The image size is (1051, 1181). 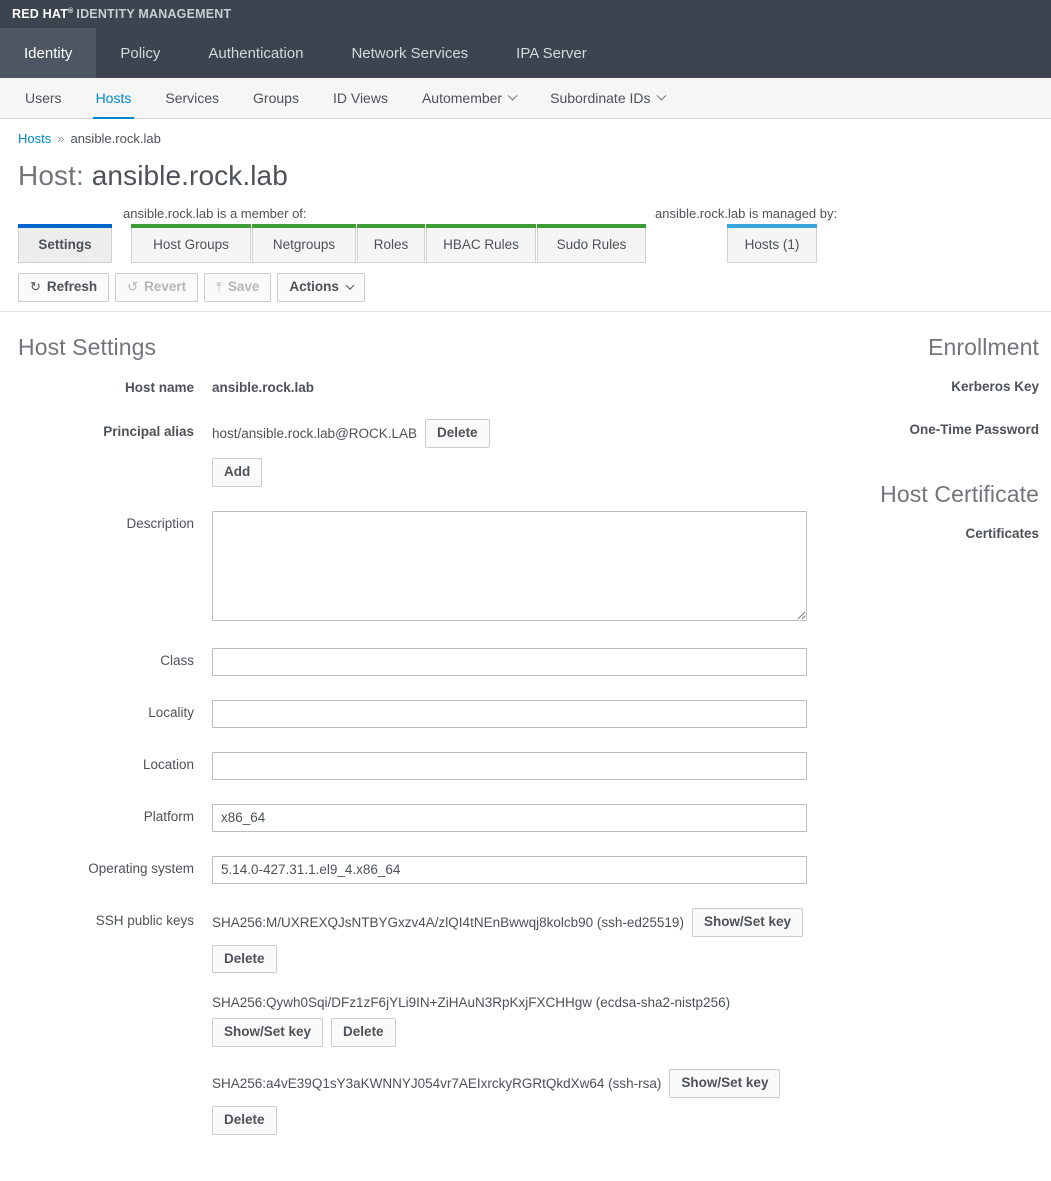 What do you see at coordinates (72, 286) in the screenshot?
I see `refresh-button-label: Refresh` at bounding box center [72, 286].